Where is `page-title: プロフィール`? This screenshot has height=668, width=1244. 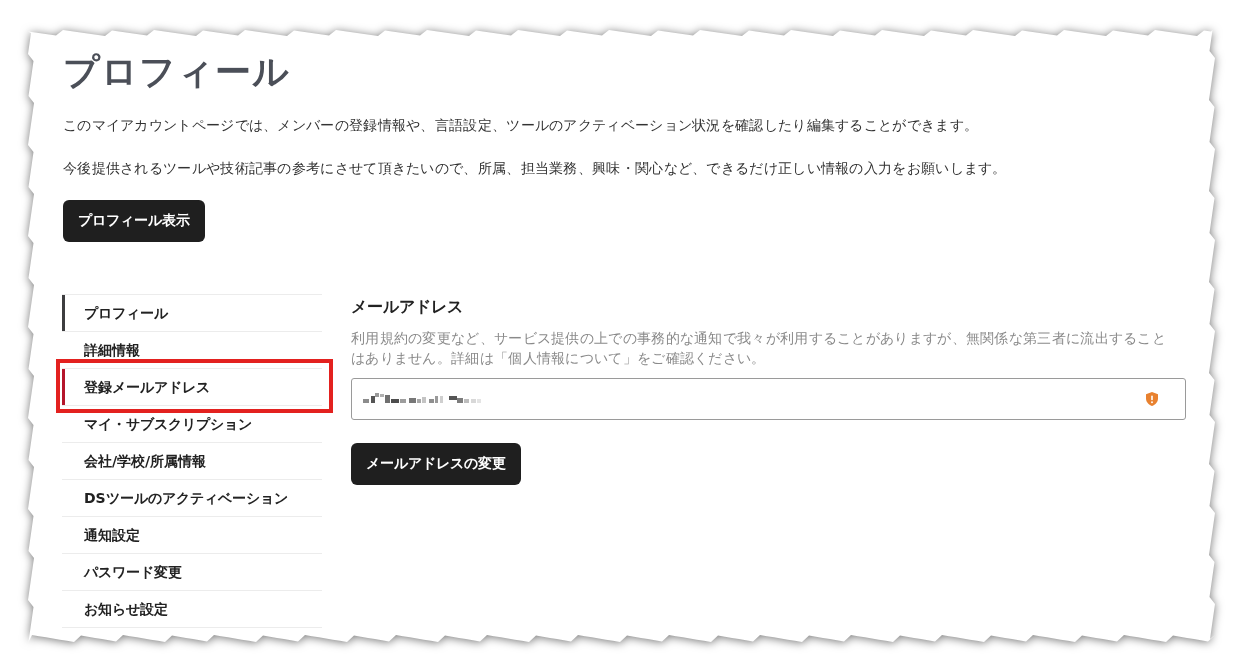 page-title: プロフィール is located at coordinates (177, 72).